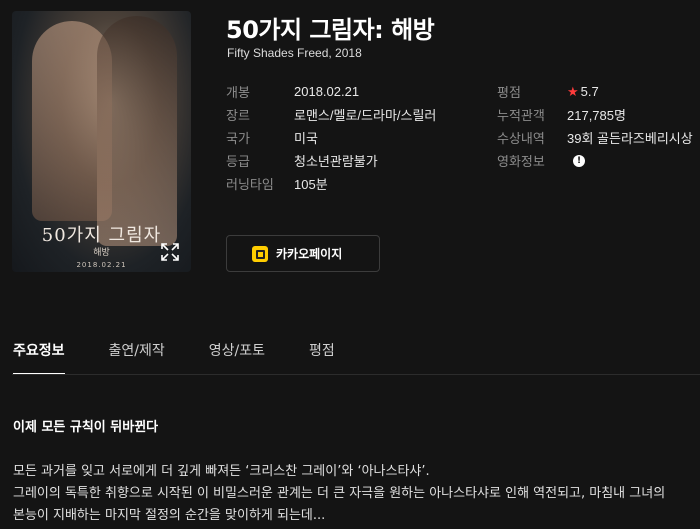 This screenshot has width=700, height=529. Describe the element at coordinates (311, 184) in the screenshot. I see `info-value: 105분` at that location.